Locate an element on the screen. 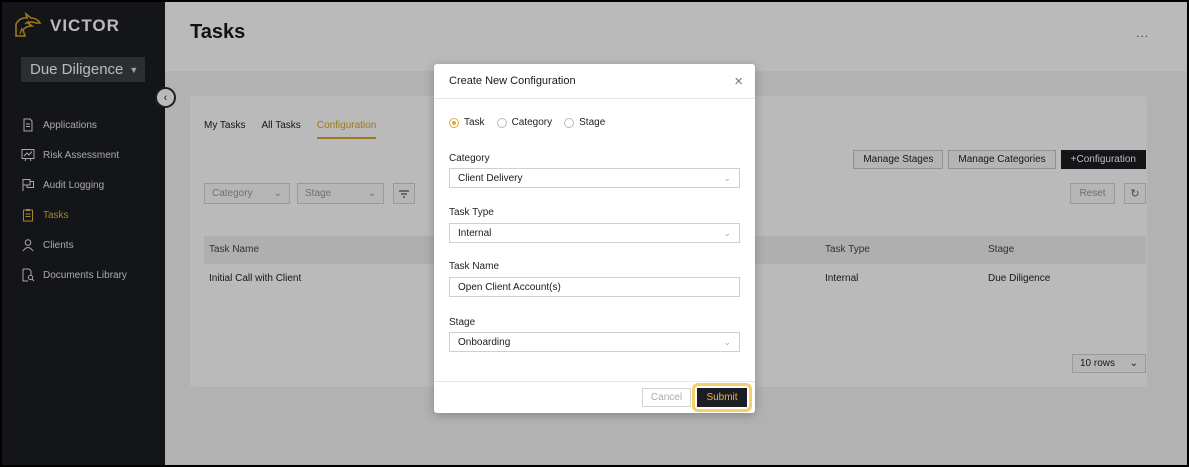  radio-selected-indicator is located at coordinates (454, 122).